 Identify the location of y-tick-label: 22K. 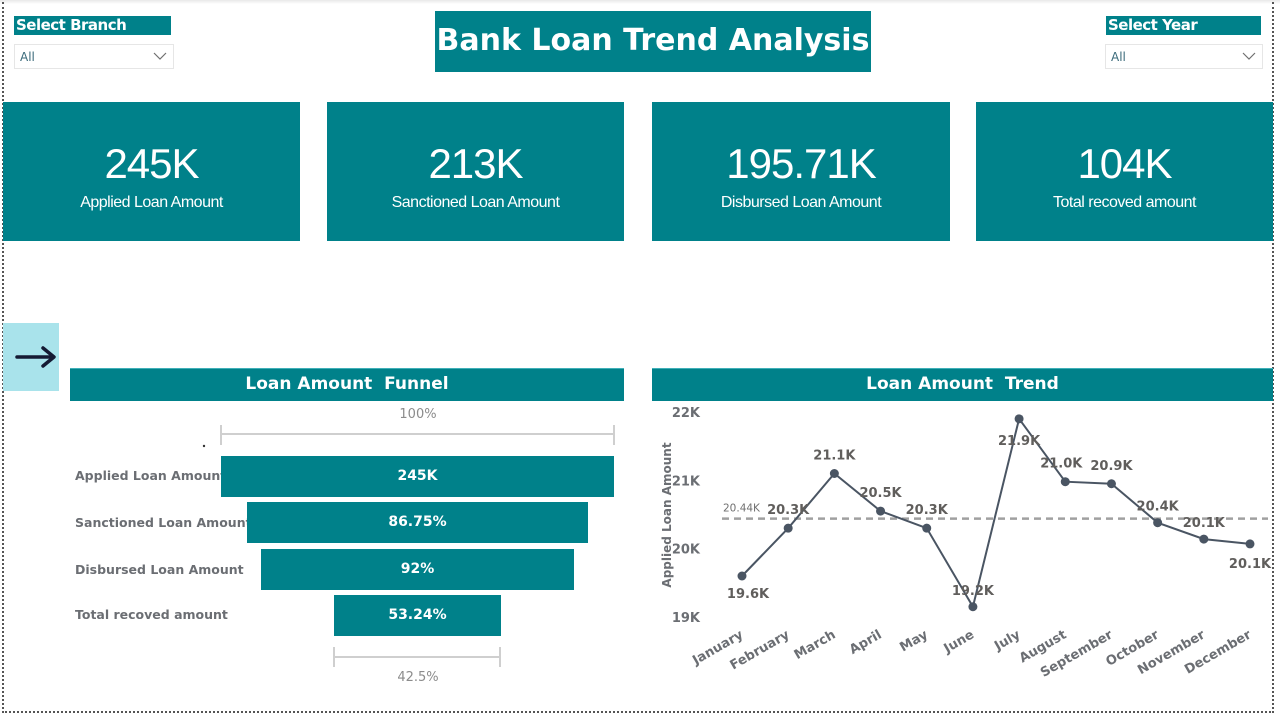
(686, 413).